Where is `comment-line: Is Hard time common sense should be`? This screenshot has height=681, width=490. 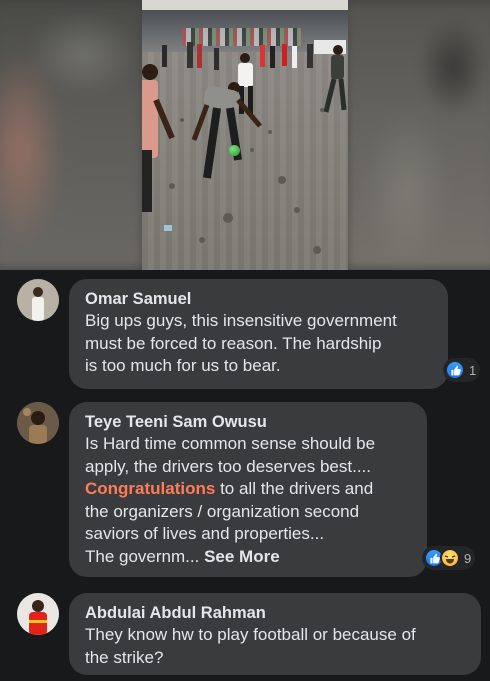
comment-line: Is Hard time common sense should be is located at coordinates (230, 443).